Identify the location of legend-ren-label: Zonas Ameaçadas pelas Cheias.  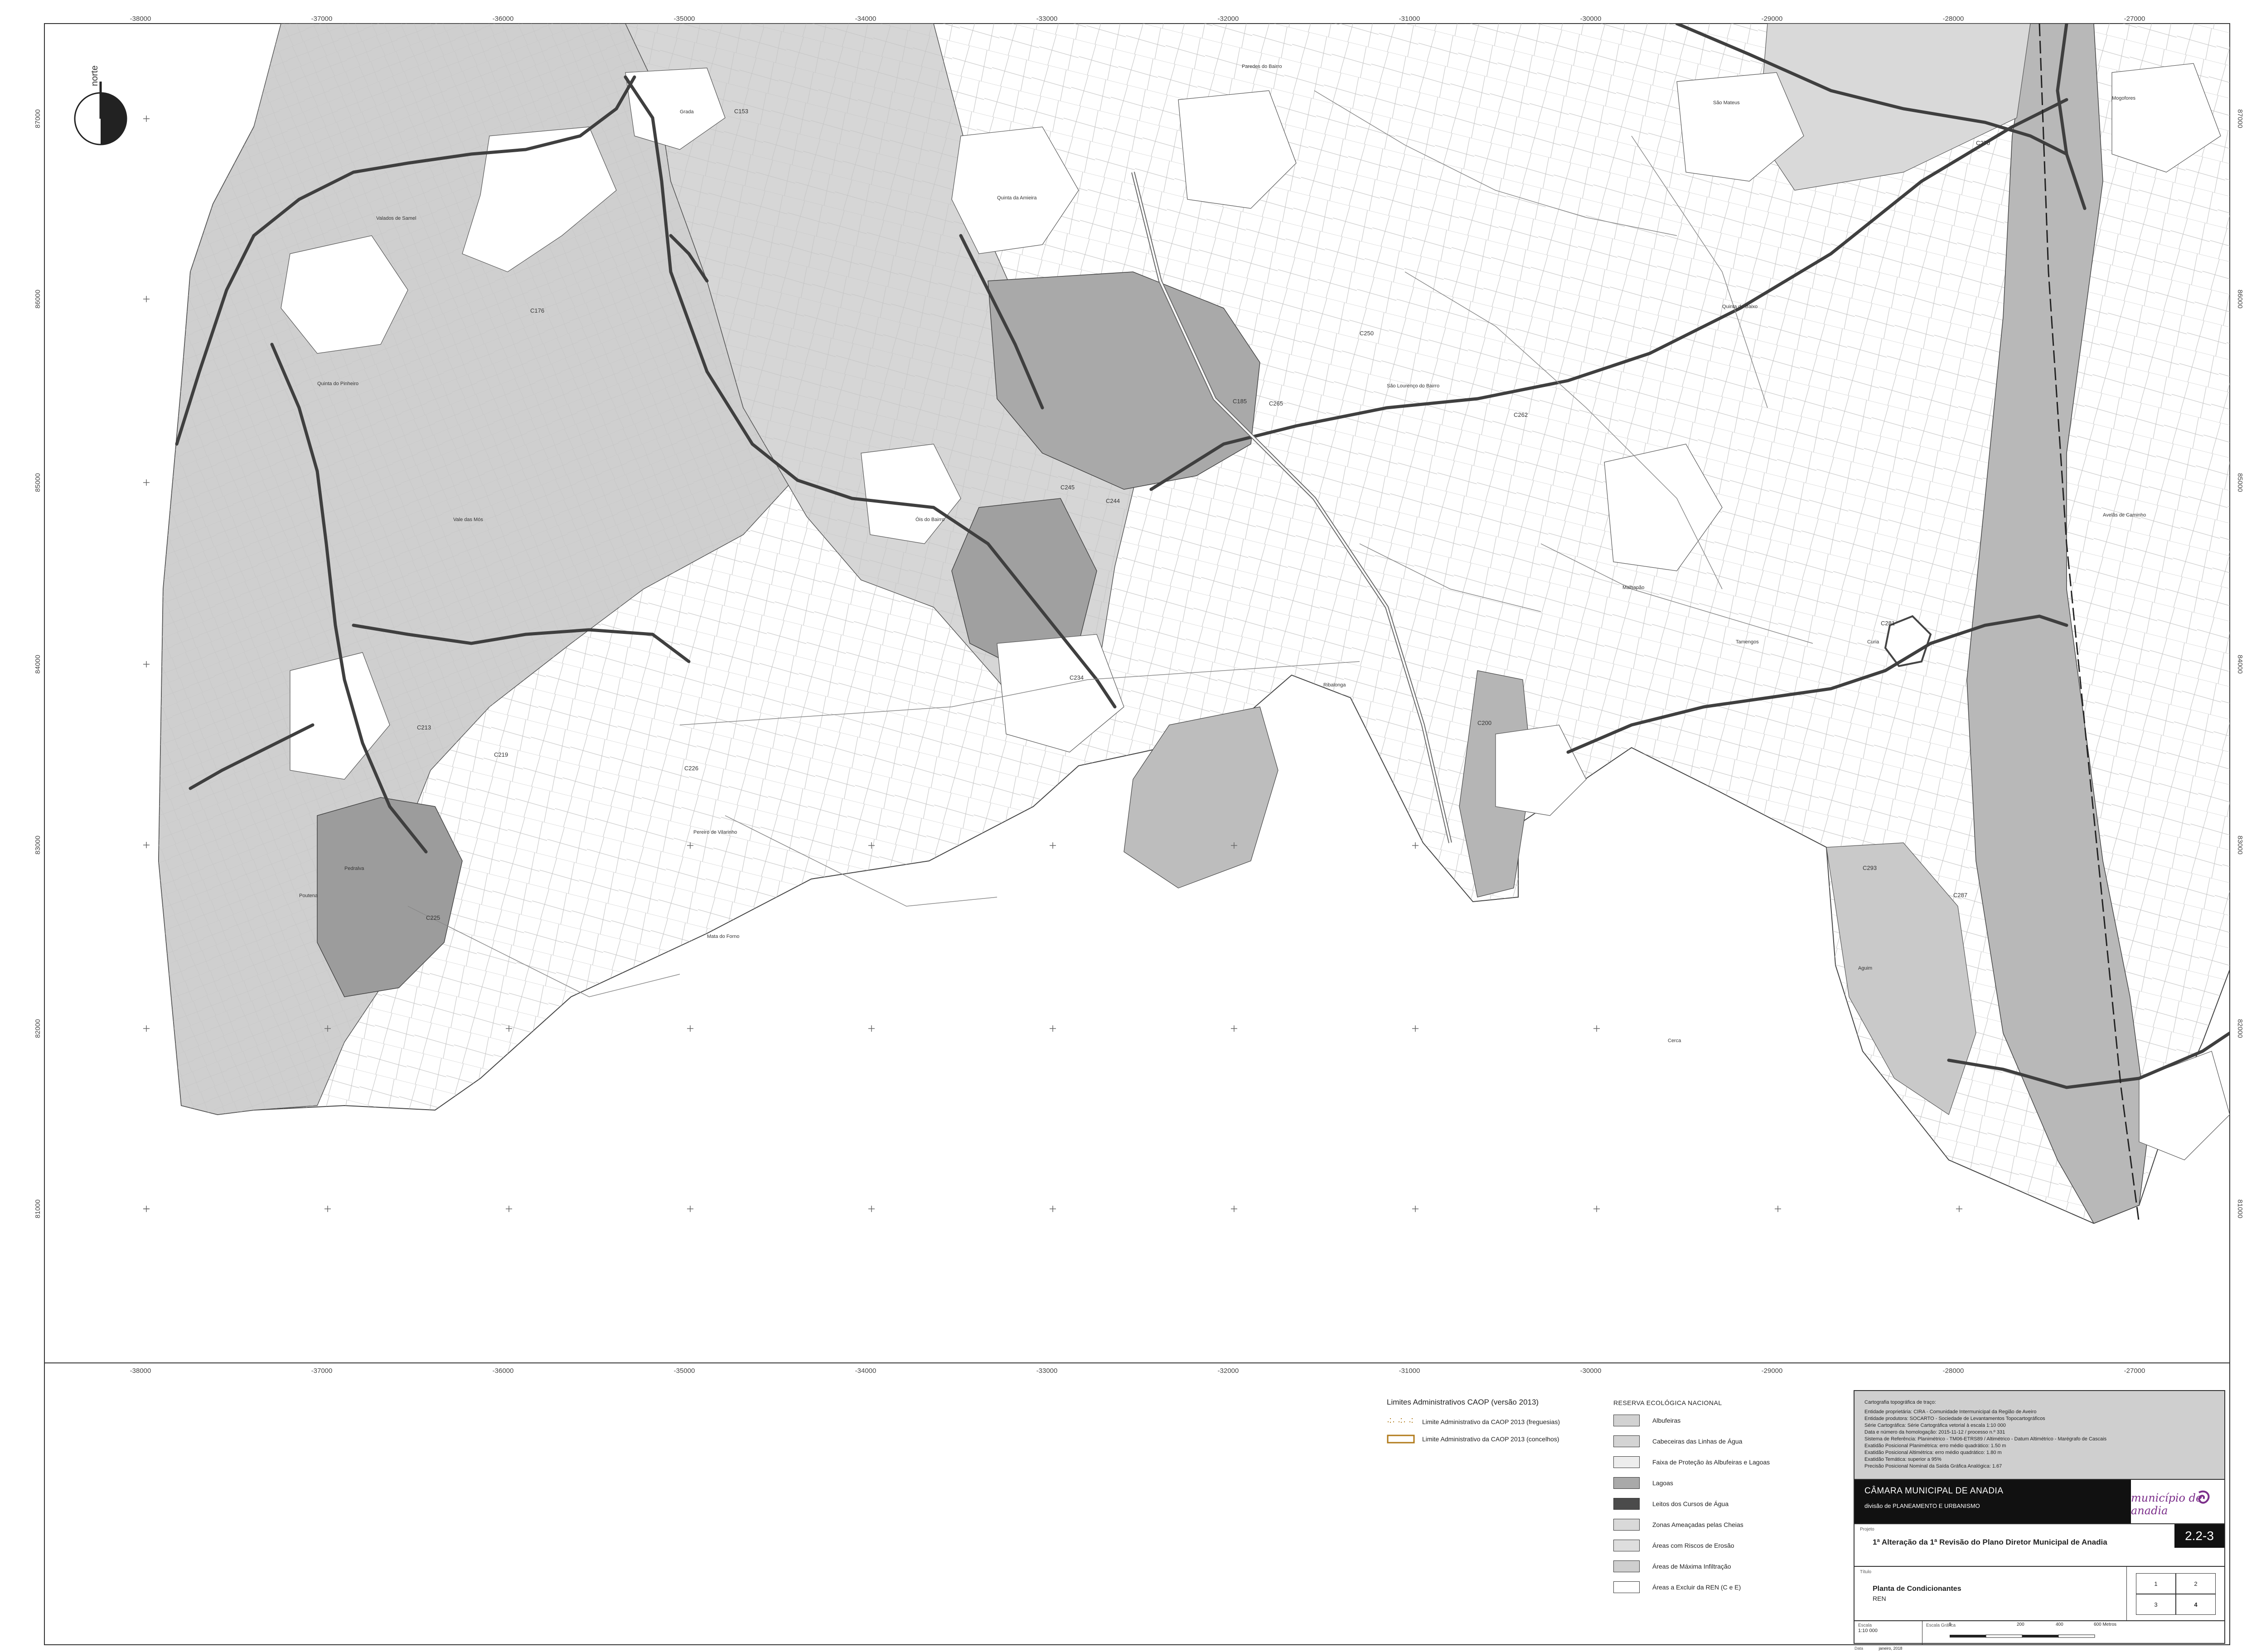
(1697, 1524).